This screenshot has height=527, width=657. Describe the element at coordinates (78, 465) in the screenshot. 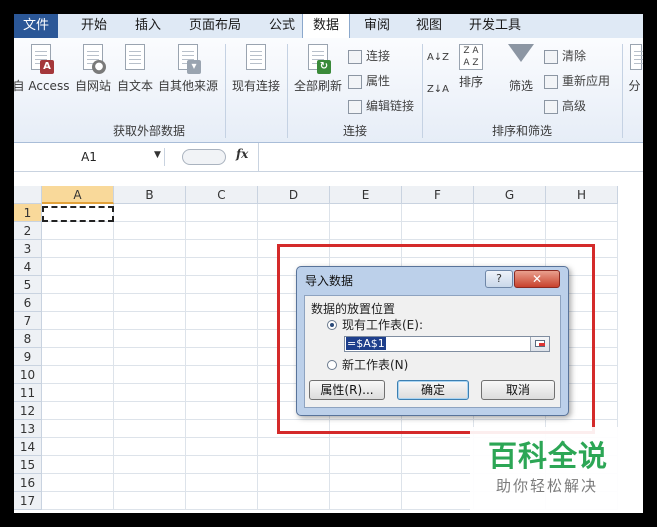

I see `cell-a15` at that location.